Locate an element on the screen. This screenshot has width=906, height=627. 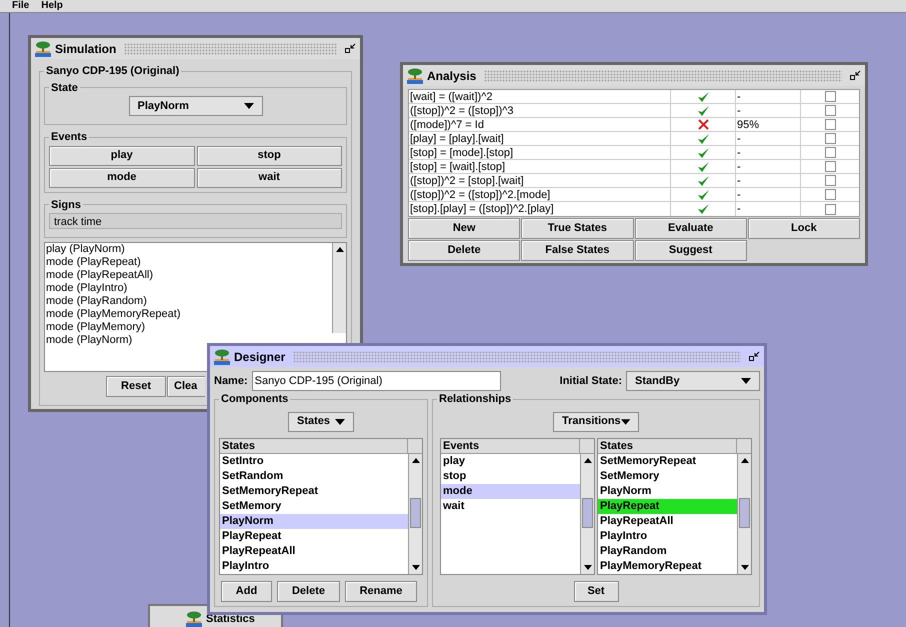
log-entry: mode (PlayIntro) is located at coordinates (86, 288).